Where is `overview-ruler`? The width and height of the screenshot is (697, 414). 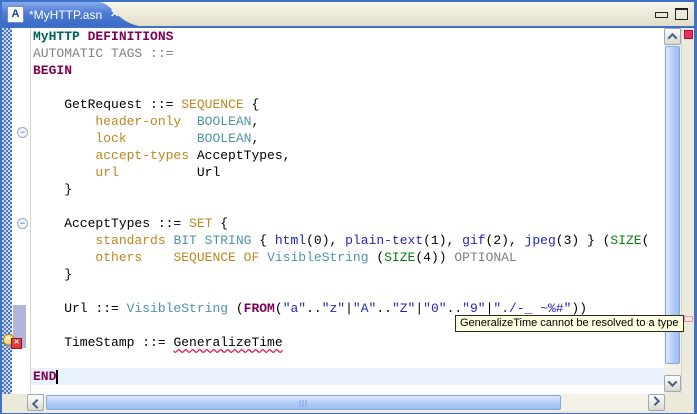 overview-ruler is located at coordinates (687, 211).